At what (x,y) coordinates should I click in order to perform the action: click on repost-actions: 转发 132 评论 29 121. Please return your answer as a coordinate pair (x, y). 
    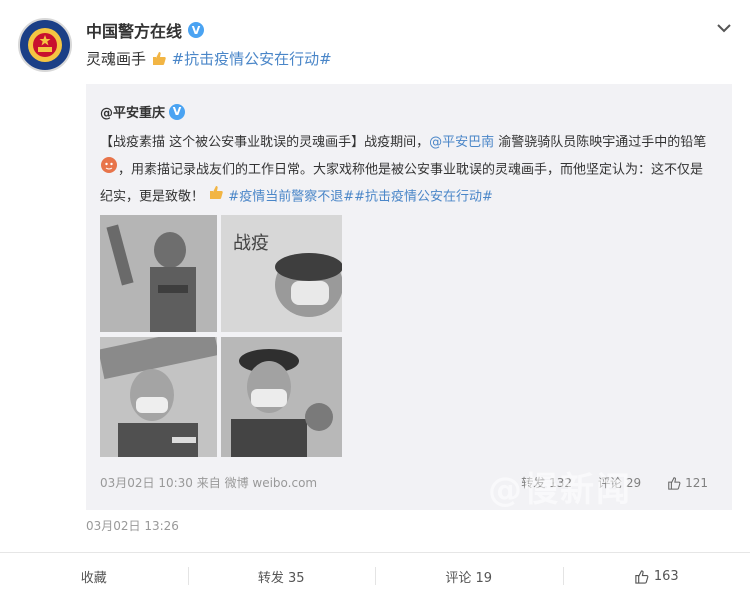
    Looking at the image, I should click on (614, 482).